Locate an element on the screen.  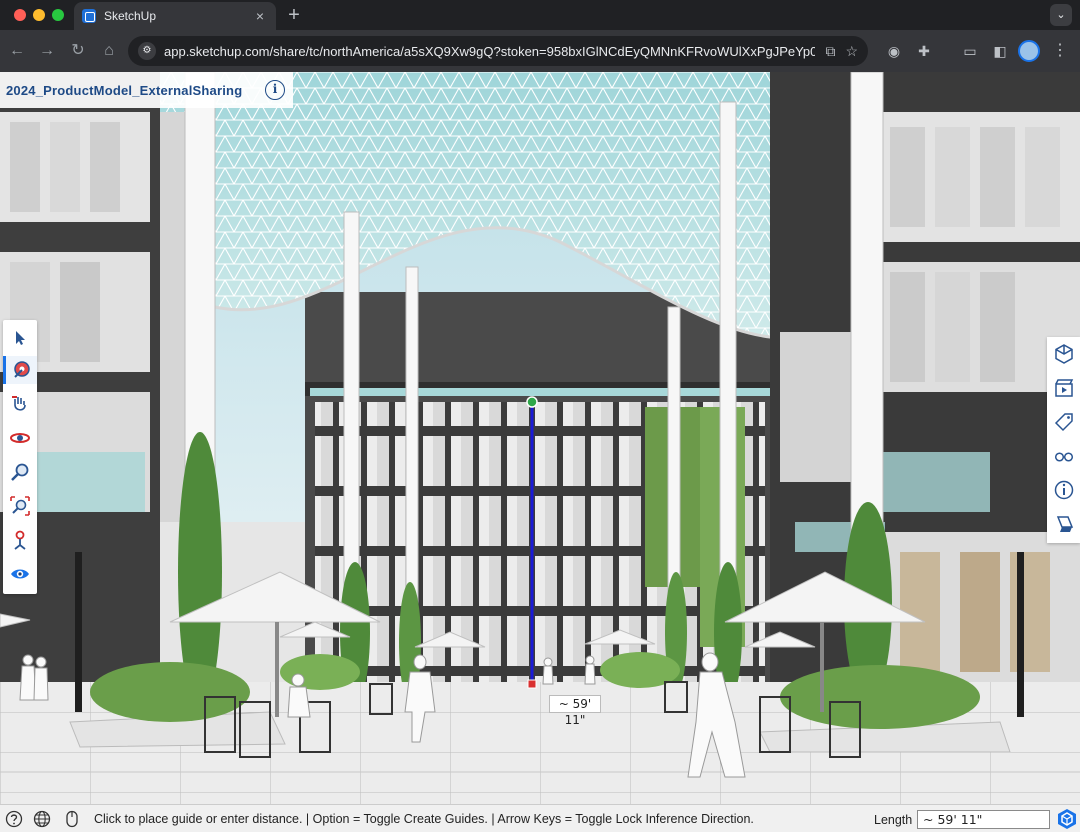
back-button: ← is located at coordinates (17, 51).